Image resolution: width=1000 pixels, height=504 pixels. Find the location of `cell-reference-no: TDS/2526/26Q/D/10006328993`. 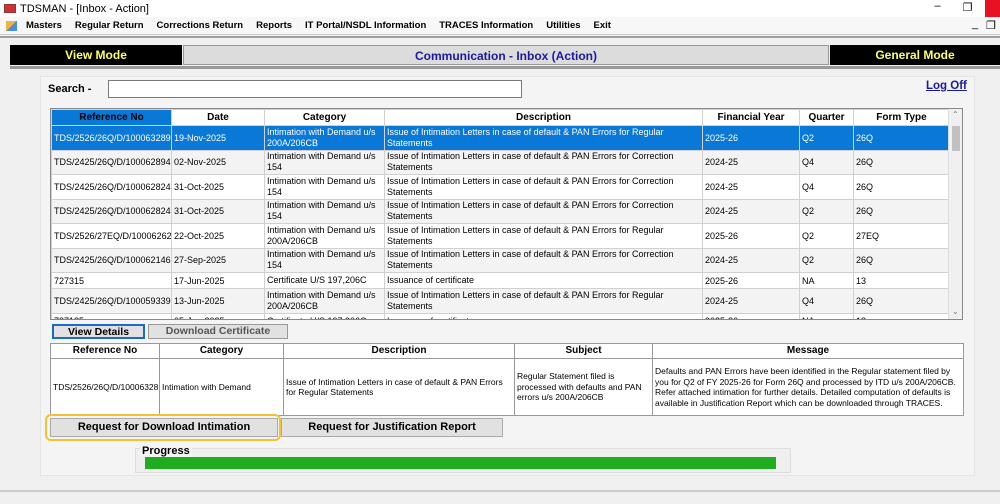

cell-reference-no: TDS/2526/26Q/D/10006328993 is located at coordinates (111, 138).